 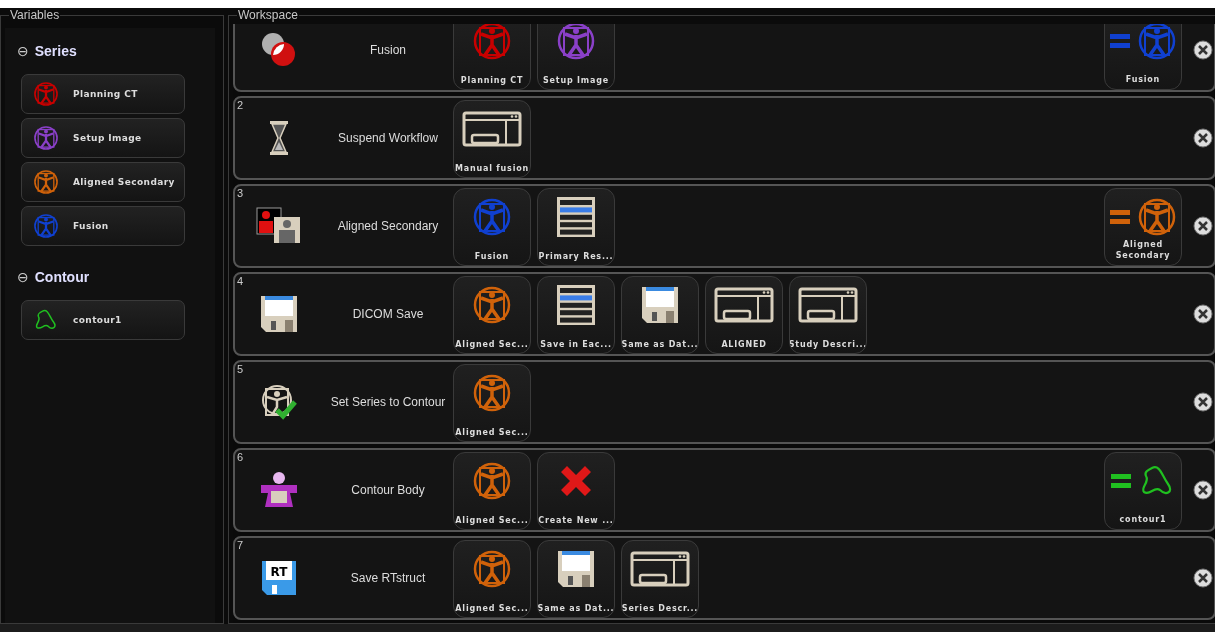 I want to click on output-tile: Aligned Secondary, so click(x=1143, y=227).